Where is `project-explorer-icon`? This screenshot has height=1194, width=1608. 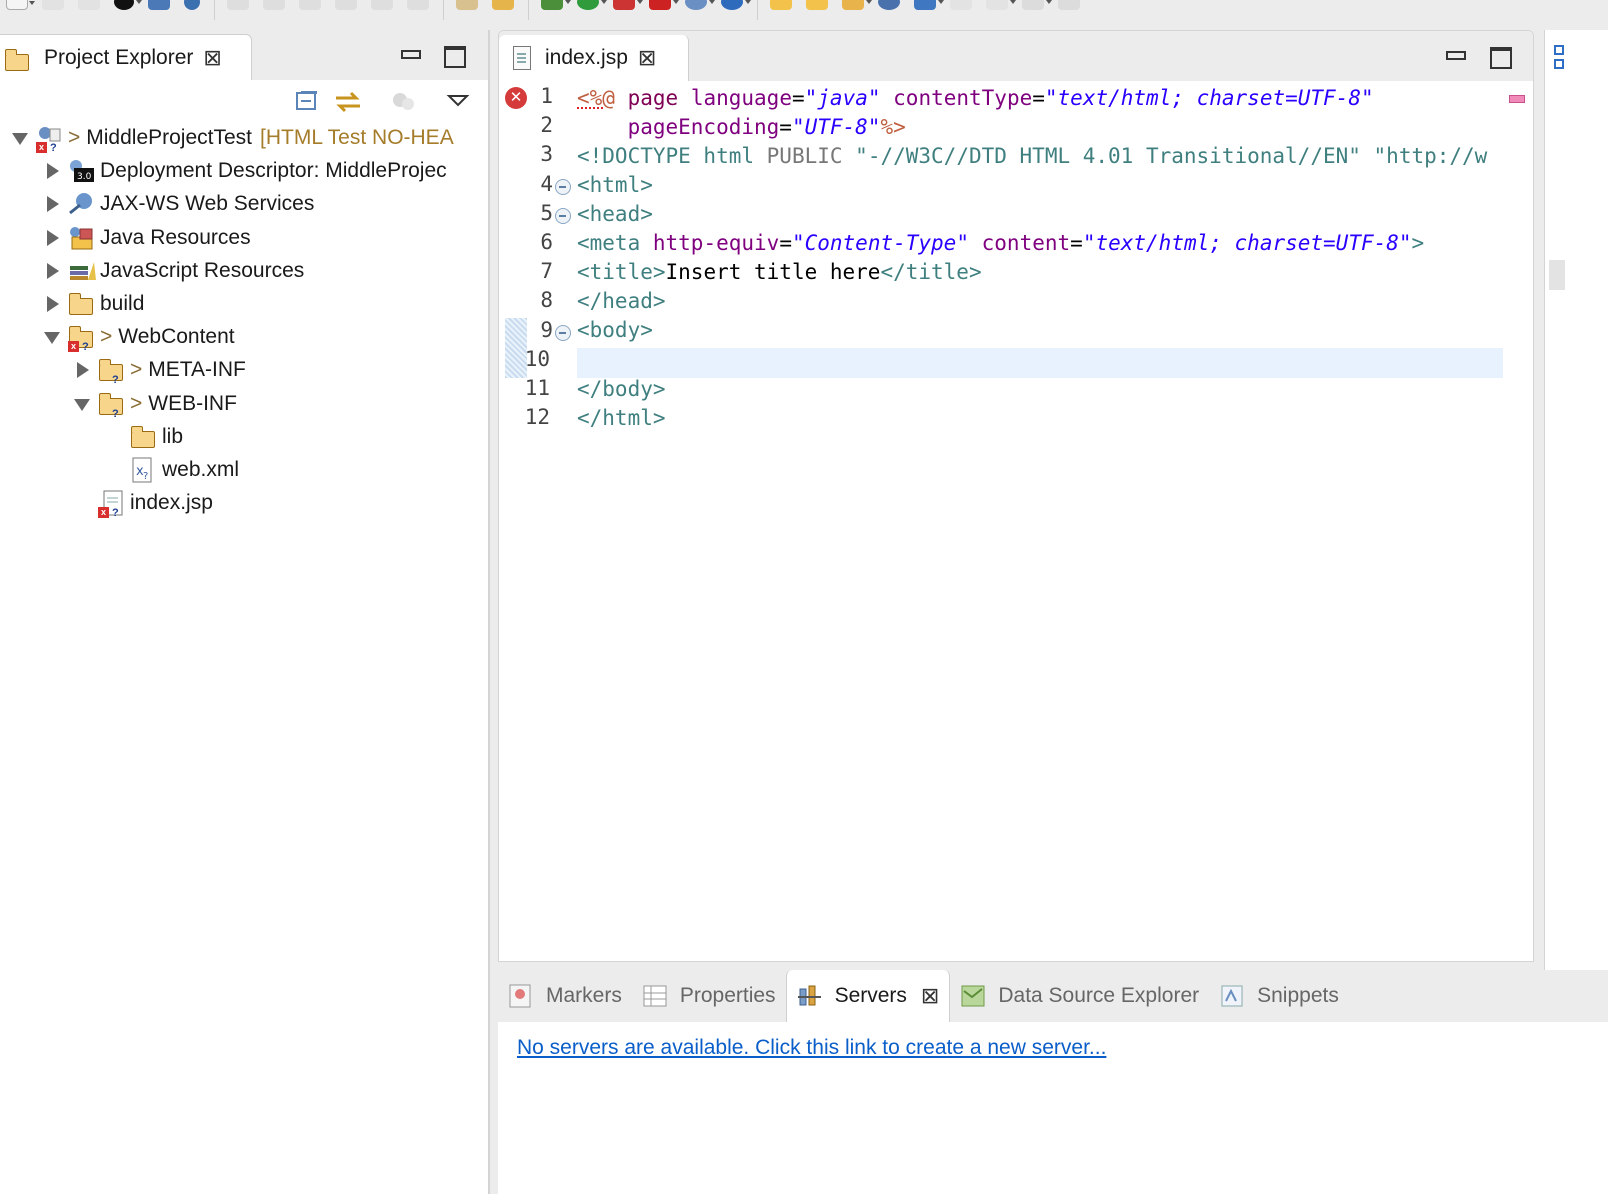 project-explorer-icon is located at coordinates (18, 58).